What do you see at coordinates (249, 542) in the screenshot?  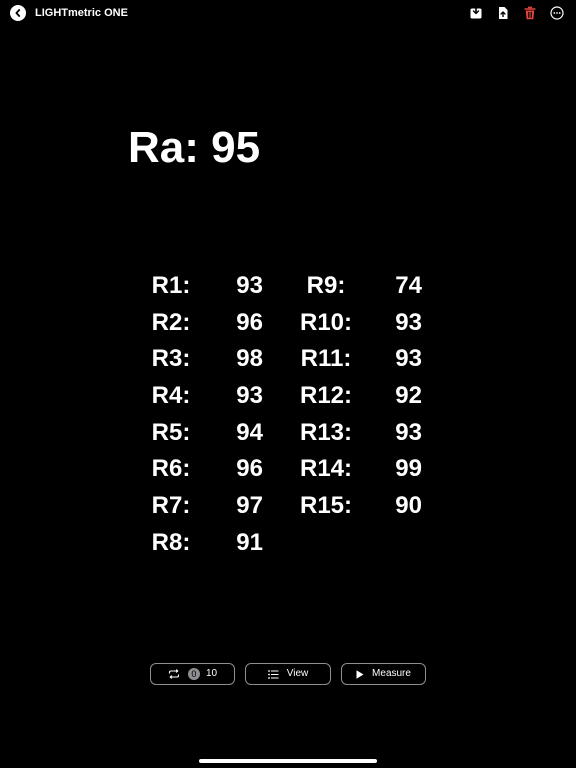 I see `r-value: 91` at bounding box center [249, 542].